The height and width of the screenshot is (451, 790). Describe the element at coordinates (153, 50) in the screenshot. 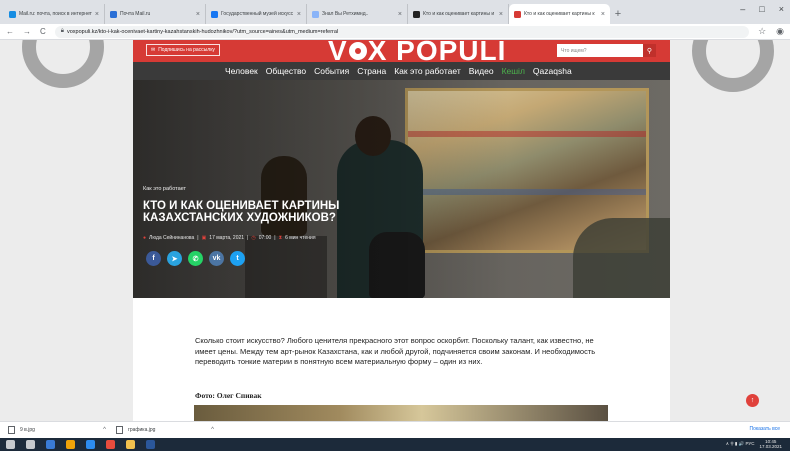

I see `mail-icon: ✉` at that location.